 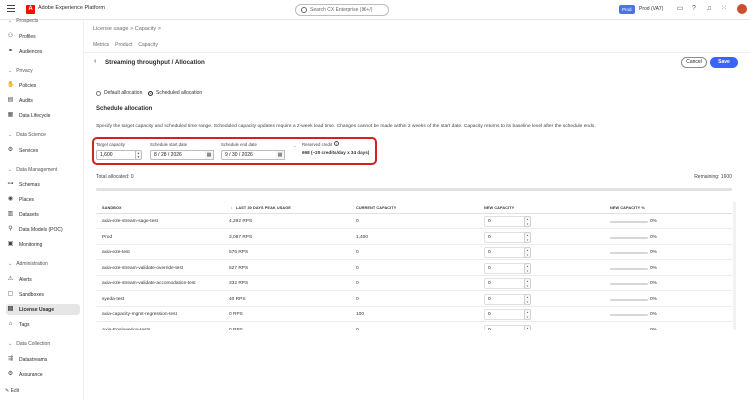 I want to click on sidebar-section-data-management: ⌄ Data Management, so click(x=32, y=170).